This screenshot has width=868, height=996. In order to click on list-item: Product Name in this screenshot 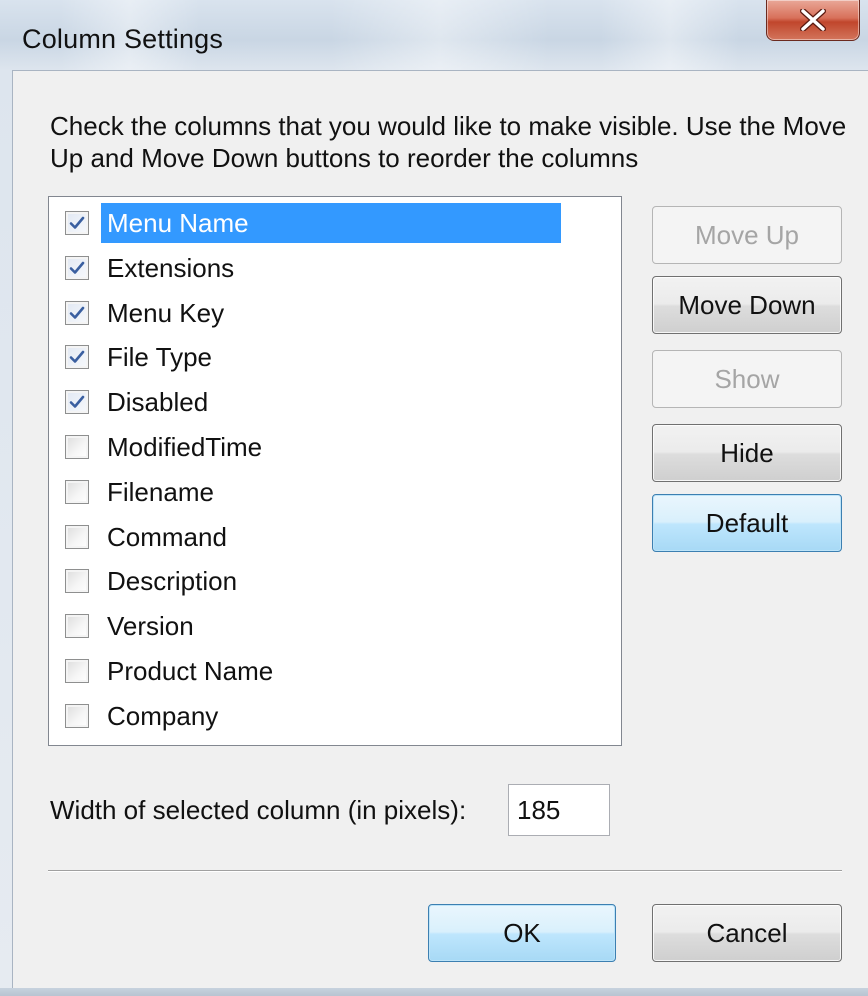, I will do `click(172, 671)`.